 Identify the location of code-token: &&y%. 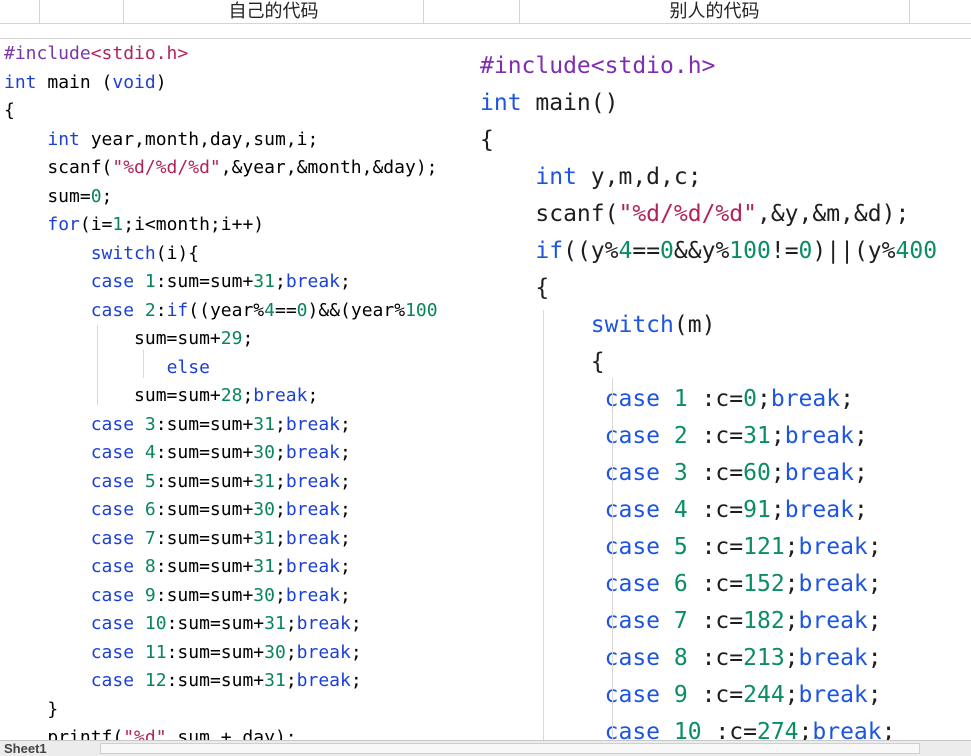
(701, 251).